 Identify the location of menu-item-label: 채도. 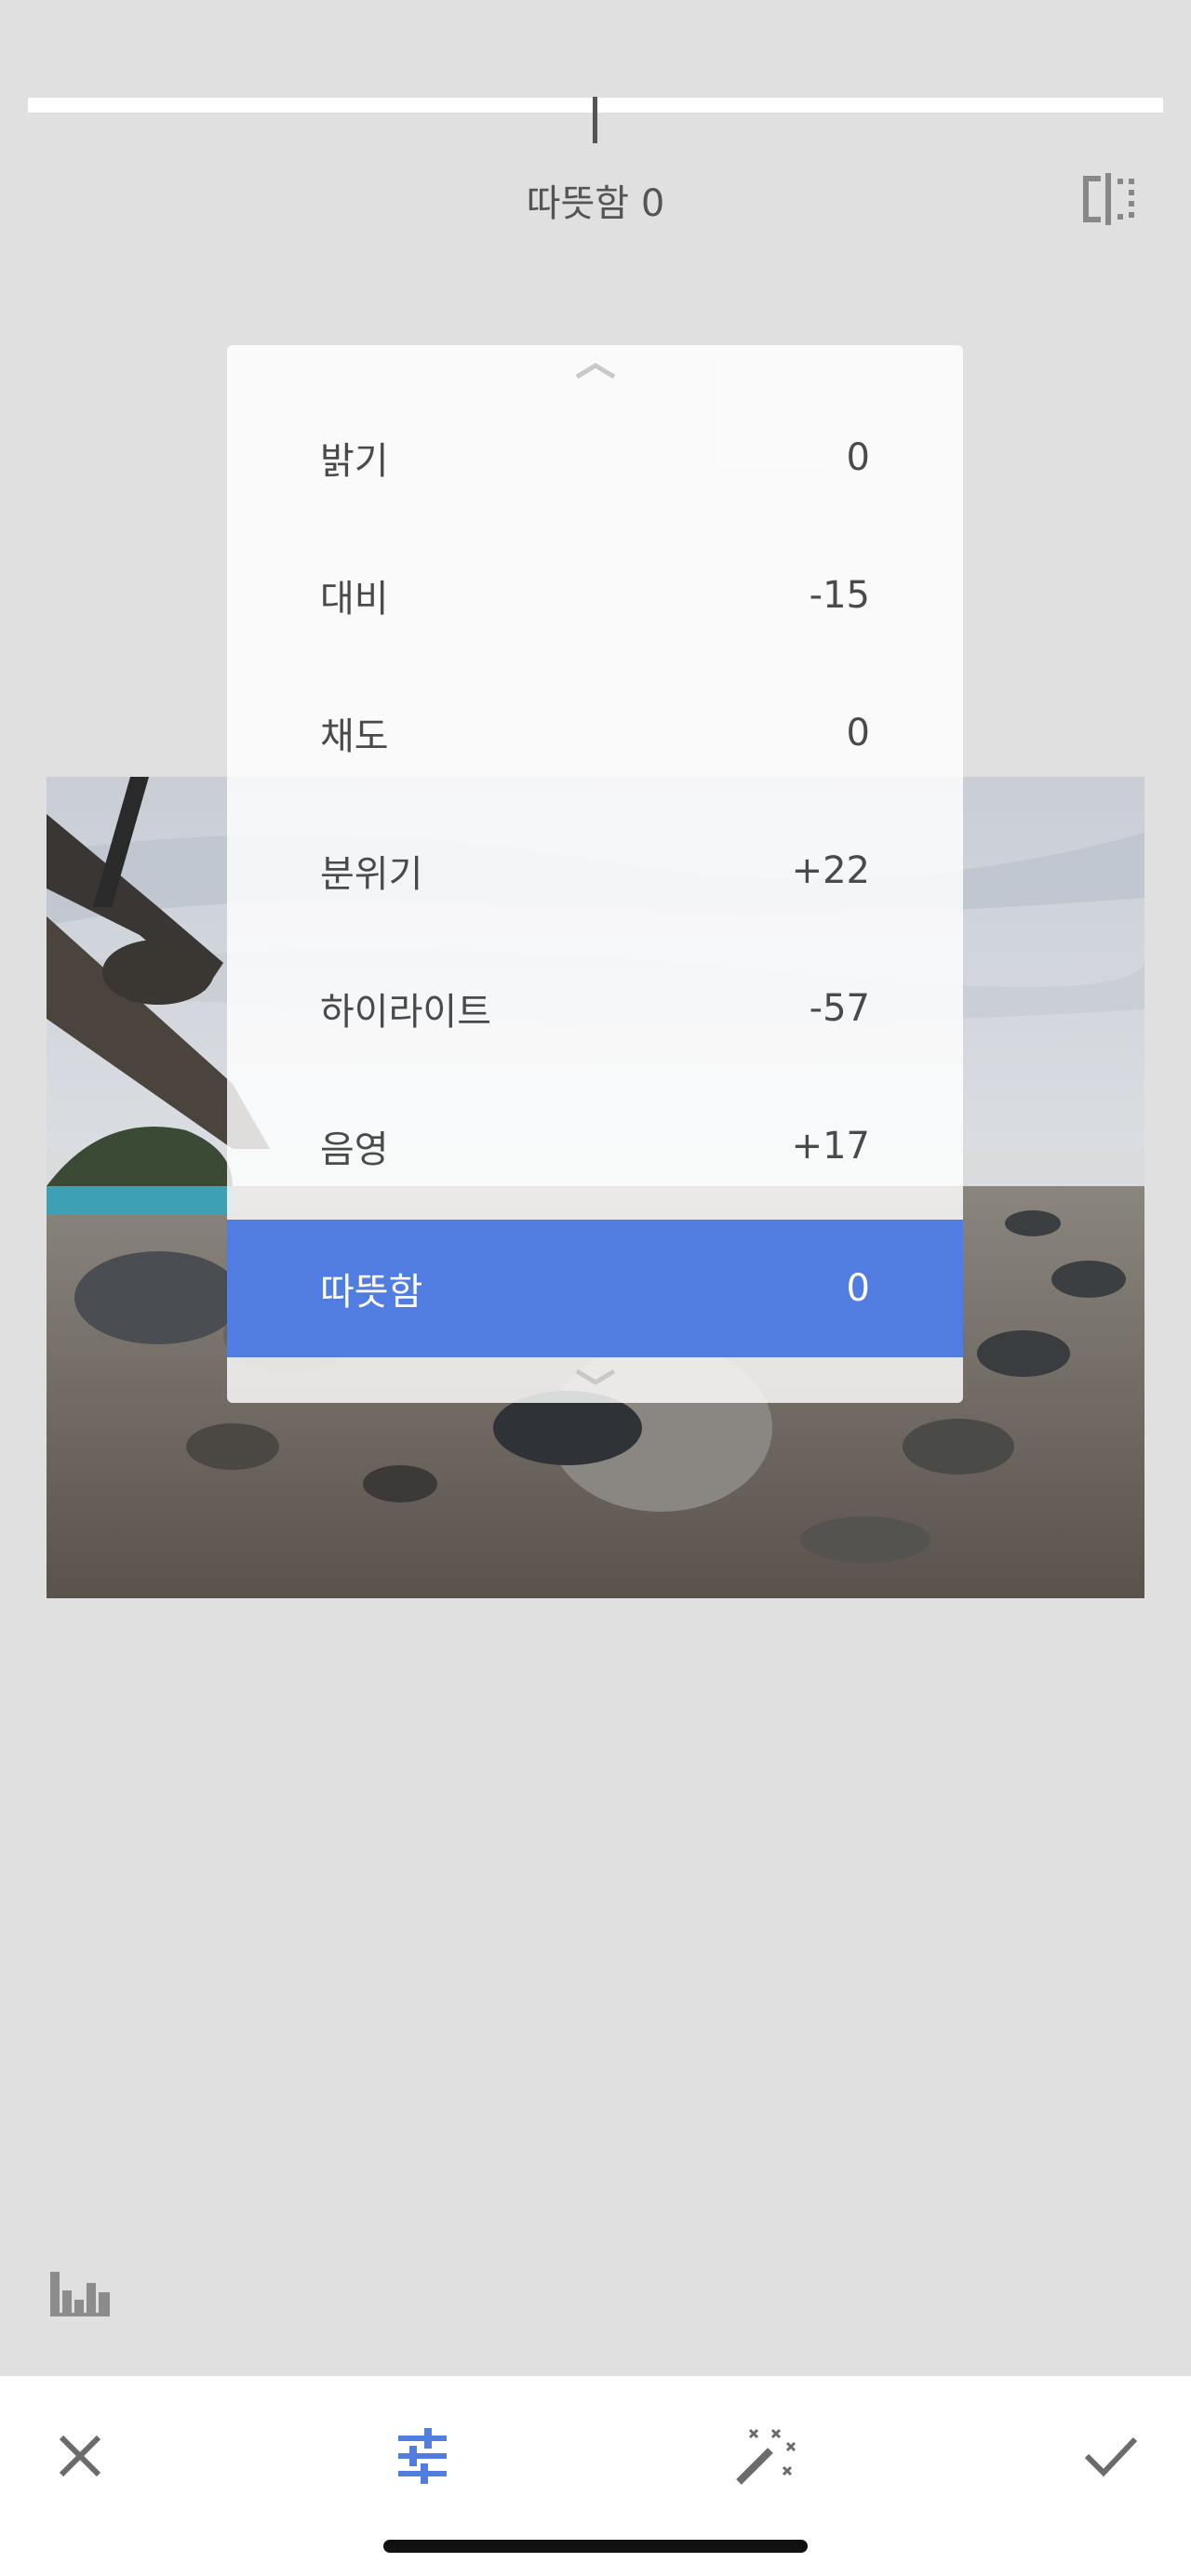
(354, 736).